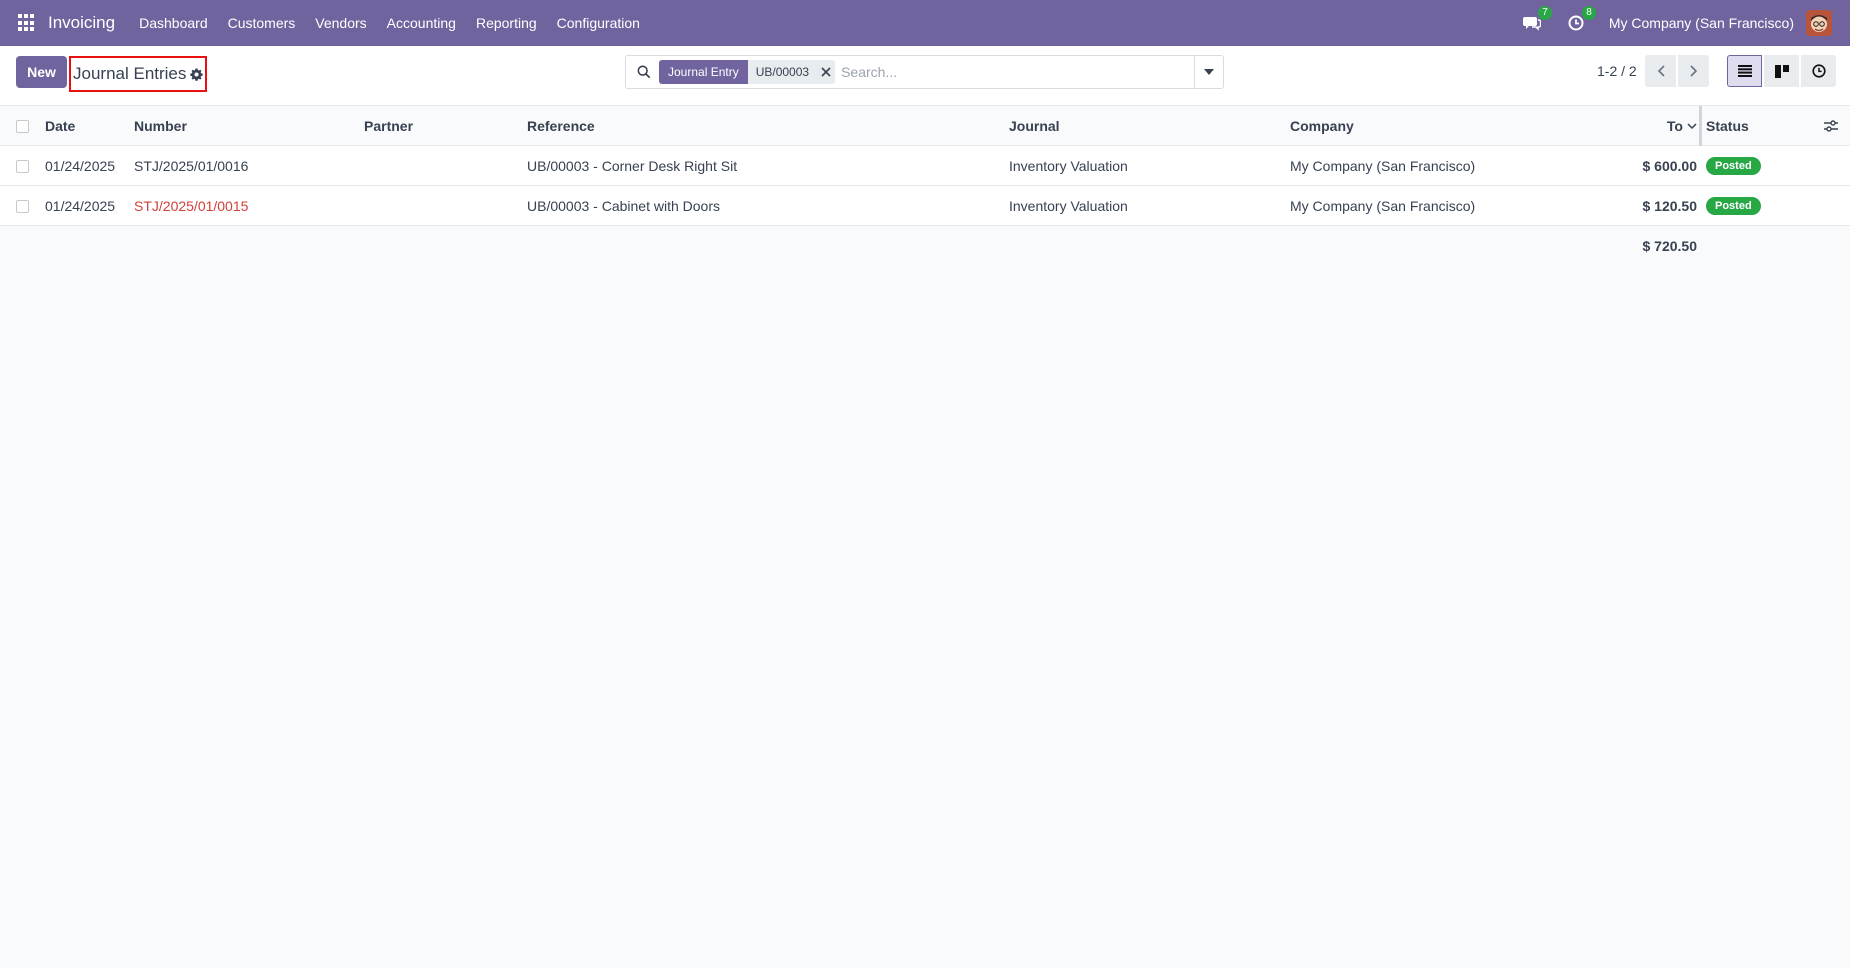  I want to click on total-amount: $ 600.00, so click(1670, 166).